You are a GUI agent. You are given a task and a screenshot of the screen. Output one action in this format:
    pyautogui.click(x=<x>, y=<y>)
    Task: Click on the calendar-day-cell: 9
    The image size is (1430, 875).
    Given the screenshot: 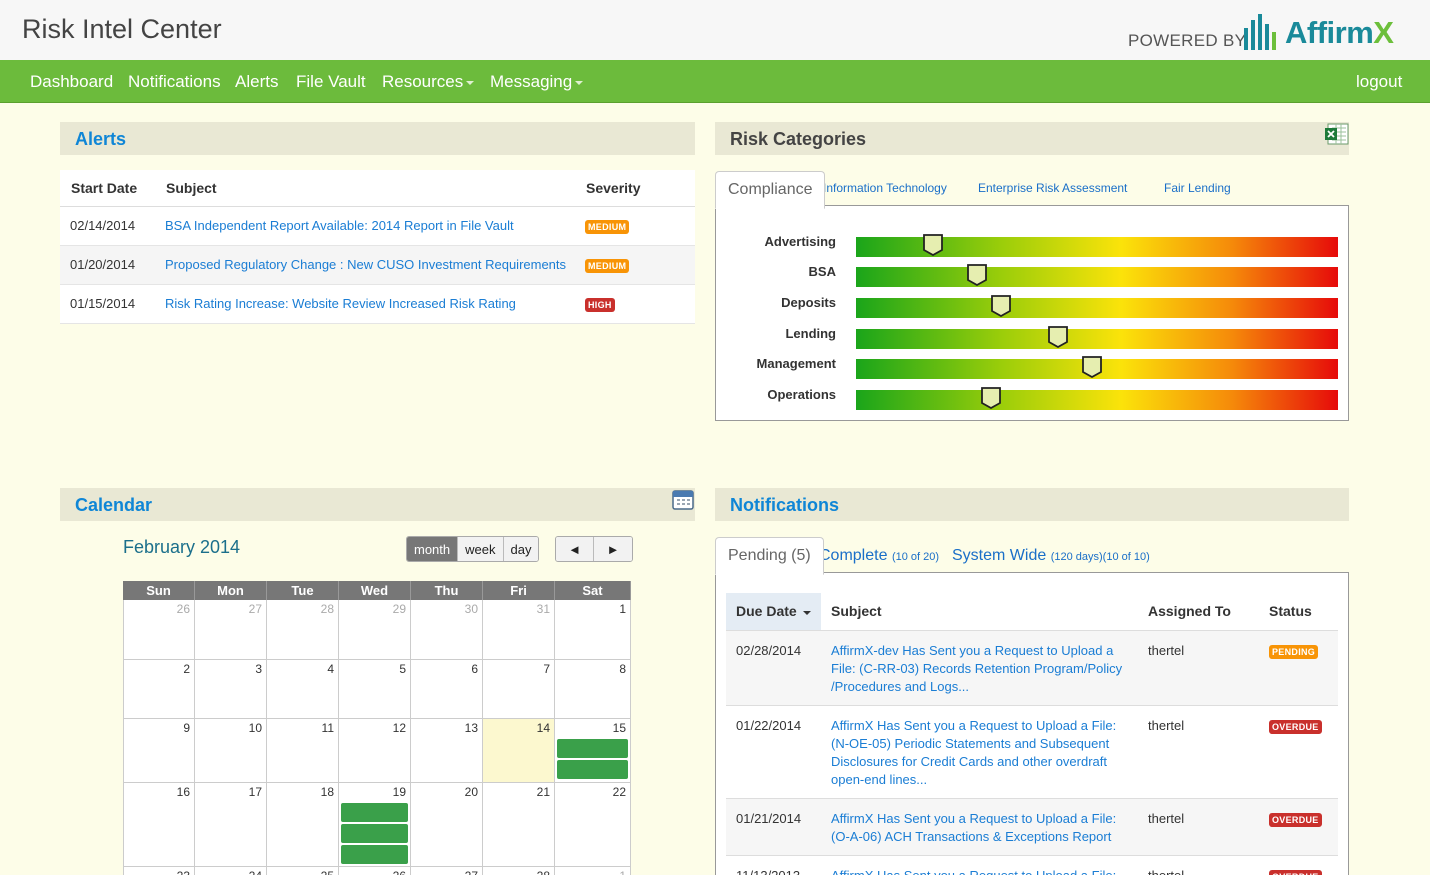 What is the action you would take?
    pyautogui.click(x=159, y=751)
    